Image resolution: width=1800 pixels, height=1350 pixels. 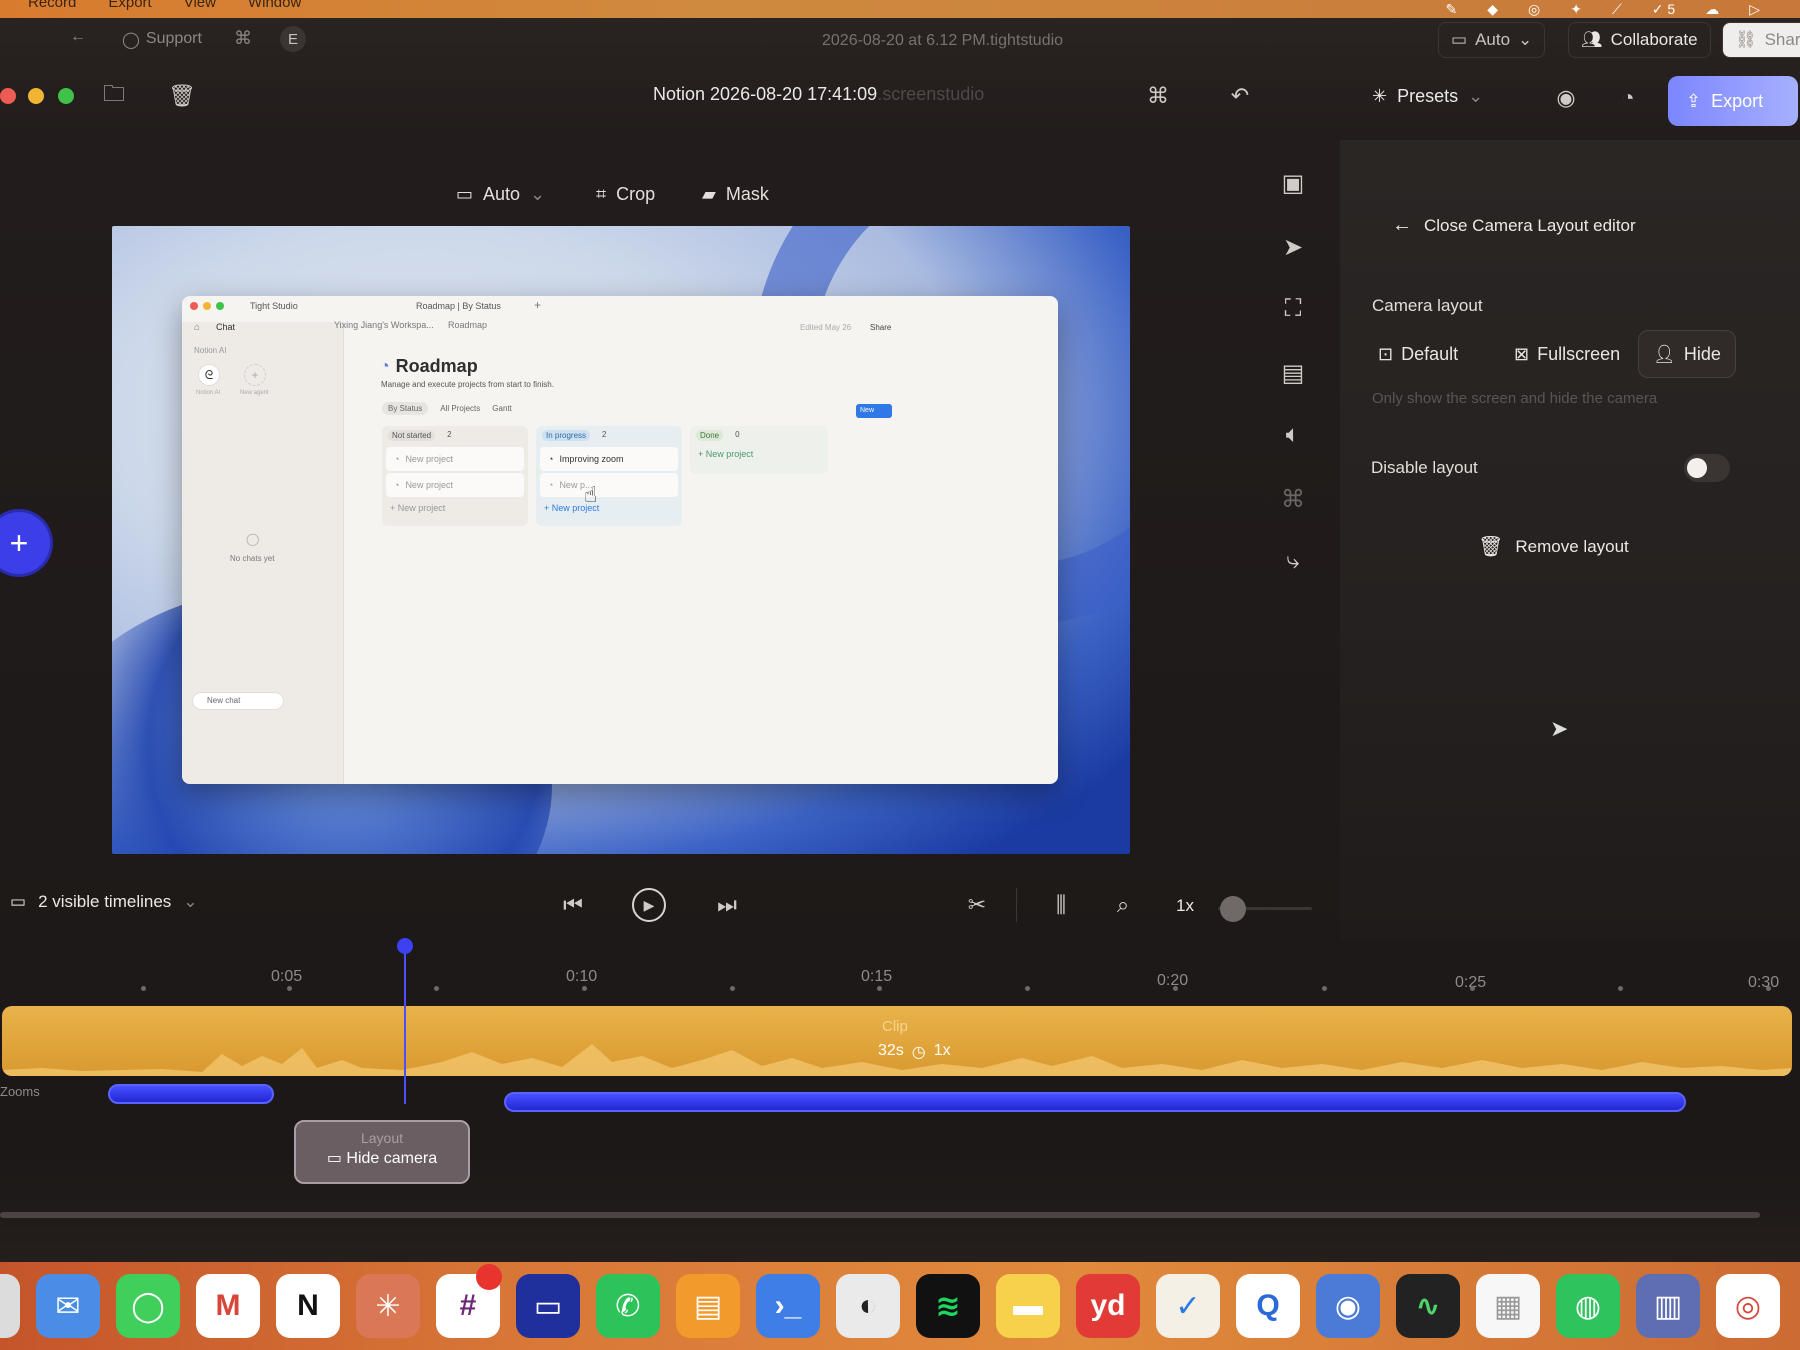 What do you see at coordinates (68, 1306) in the screenshot?
I see `mail-icon: ✉` at bounding box center [68, 1306].